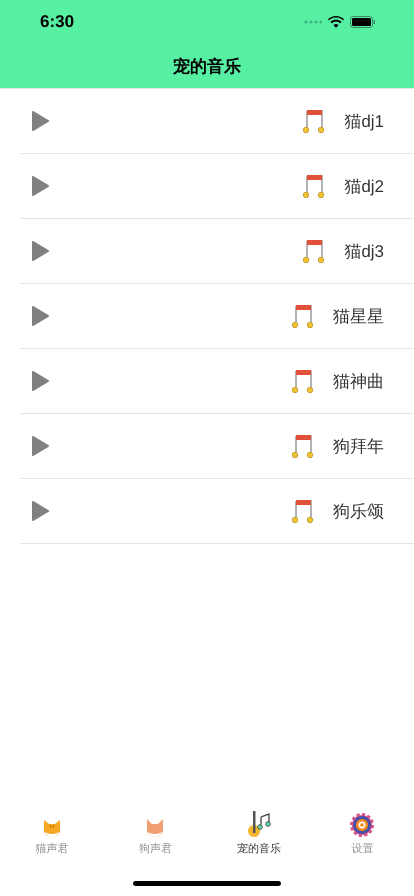 This screenshot has height=896, width=414. I want to click on settings-icon, so click(362, 825).